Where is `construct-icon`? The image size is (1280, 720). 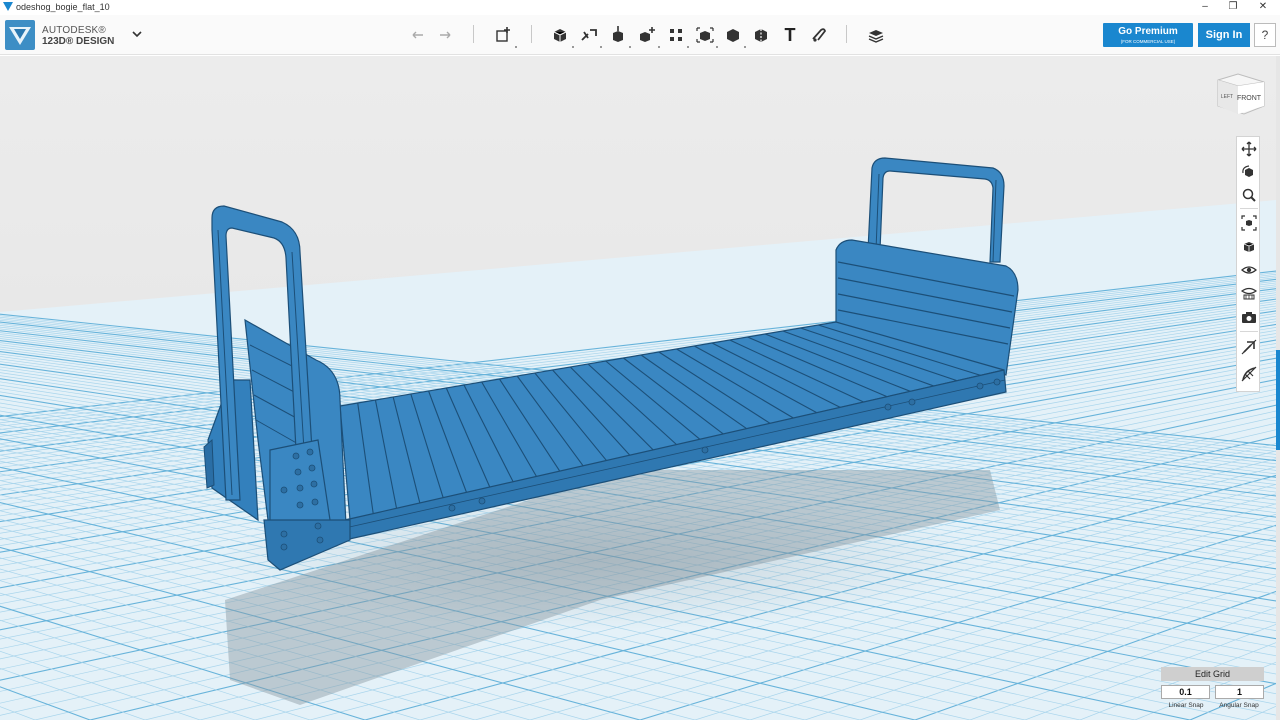 construct-icon is located at coordinates (618, 35).